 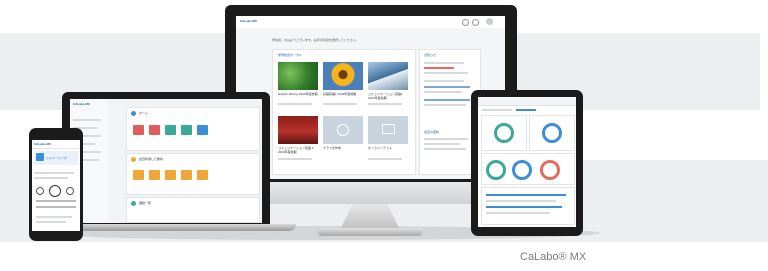 I want to click on phone-header: CALabo MX, so click(x=56, y=144).